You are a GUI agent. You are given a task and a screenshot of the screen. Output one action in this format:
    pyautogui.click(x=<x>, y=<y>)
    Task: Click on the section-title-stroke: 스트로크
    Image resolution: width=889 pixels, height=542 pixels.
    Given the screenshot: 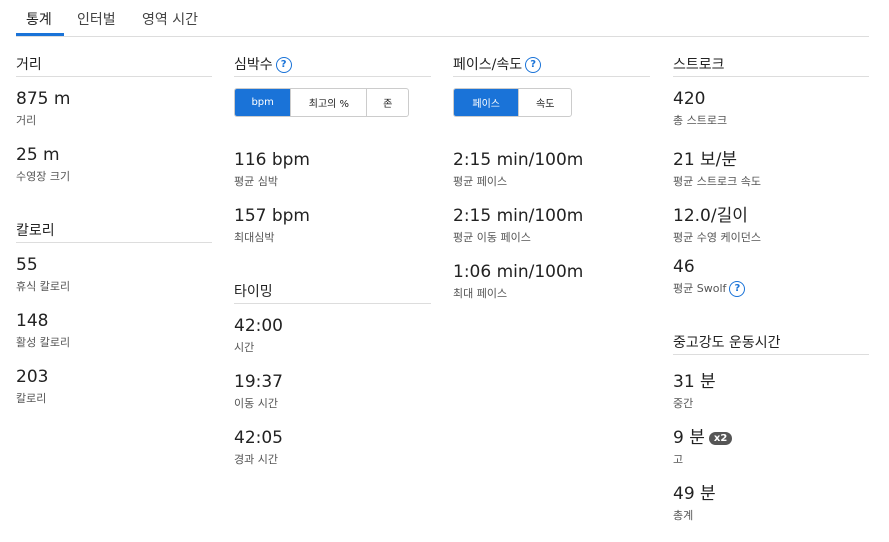 What is the action you would take?
    pyautogui.click(x=771, y=66)
    